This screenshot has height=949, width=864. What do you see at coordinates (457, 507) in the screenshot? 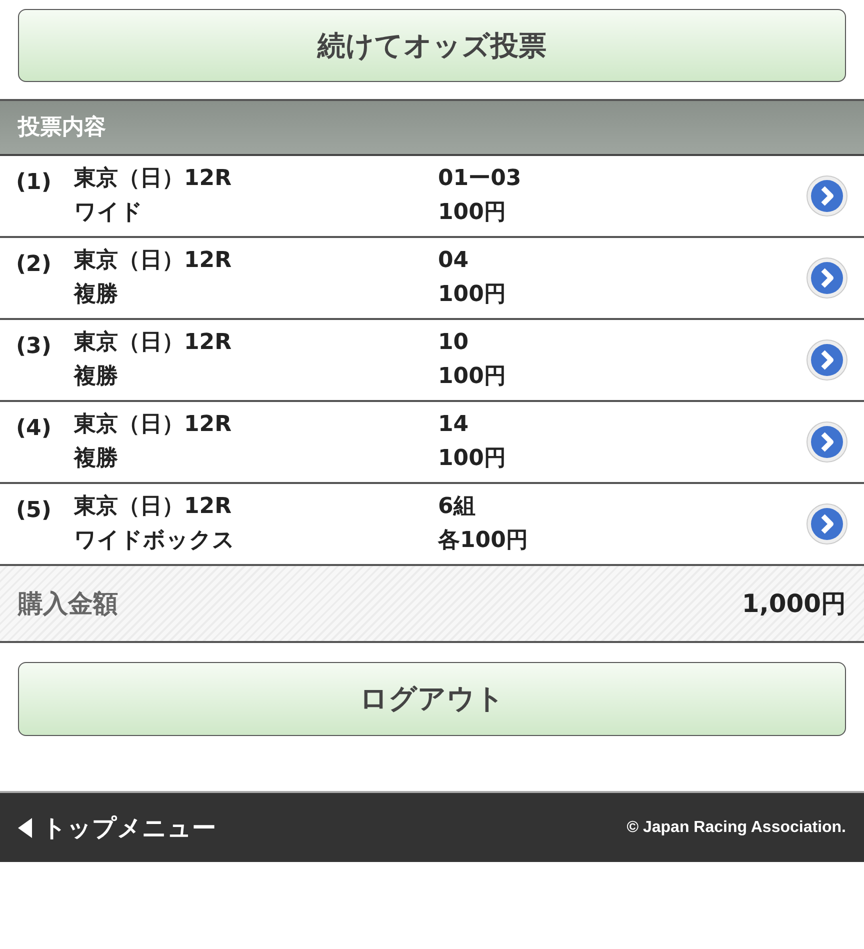
I see `bet-selection: 6組` at bounding box center [457, 507].